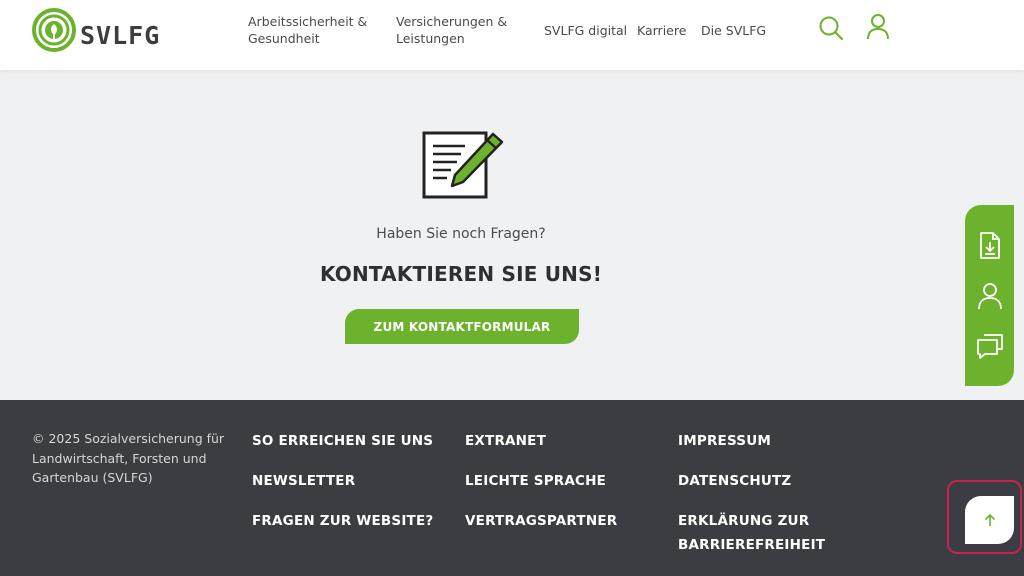  Describe the element at coordinates (831, 30) in the screenshot. I see `search-icon` at that location.